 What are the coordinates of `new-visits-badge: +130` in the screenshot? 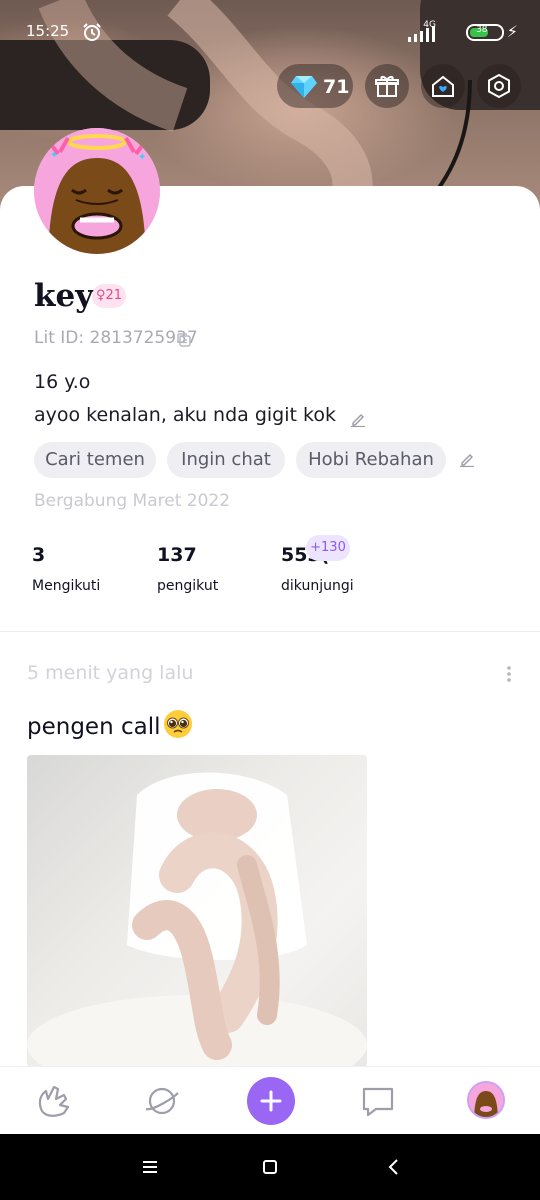 It's located at (328, 548).